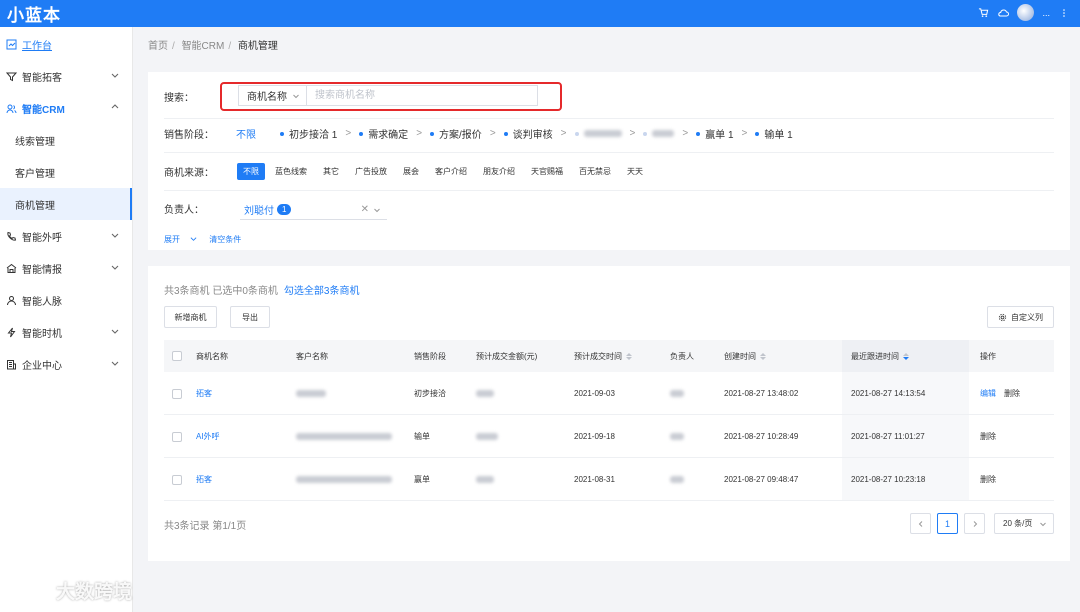  I want to click on select-all-link: 勾选全部3条商机, so click(322, 291).